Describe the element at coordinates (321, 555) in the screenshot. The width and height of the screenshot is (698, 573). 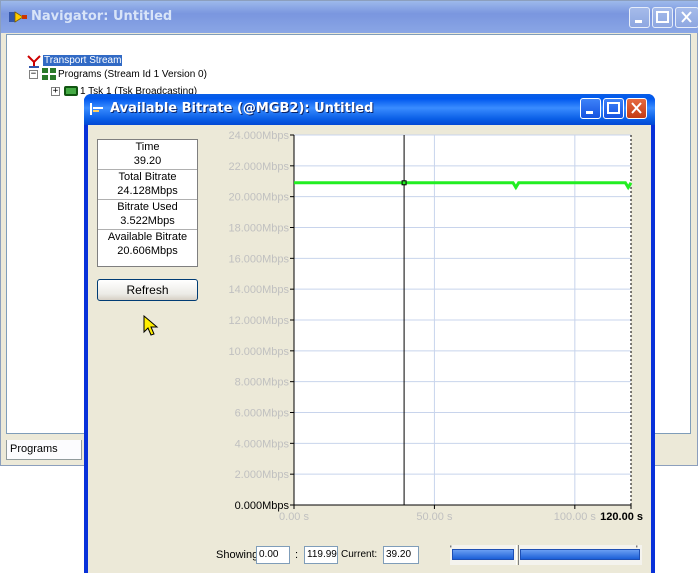
I see `showing-end-field: 119.99` at that location.